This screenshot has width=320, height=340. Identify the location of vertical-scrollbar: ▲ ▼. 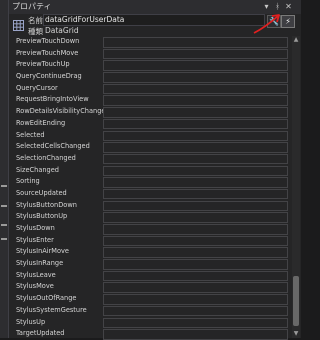
(296, 187).